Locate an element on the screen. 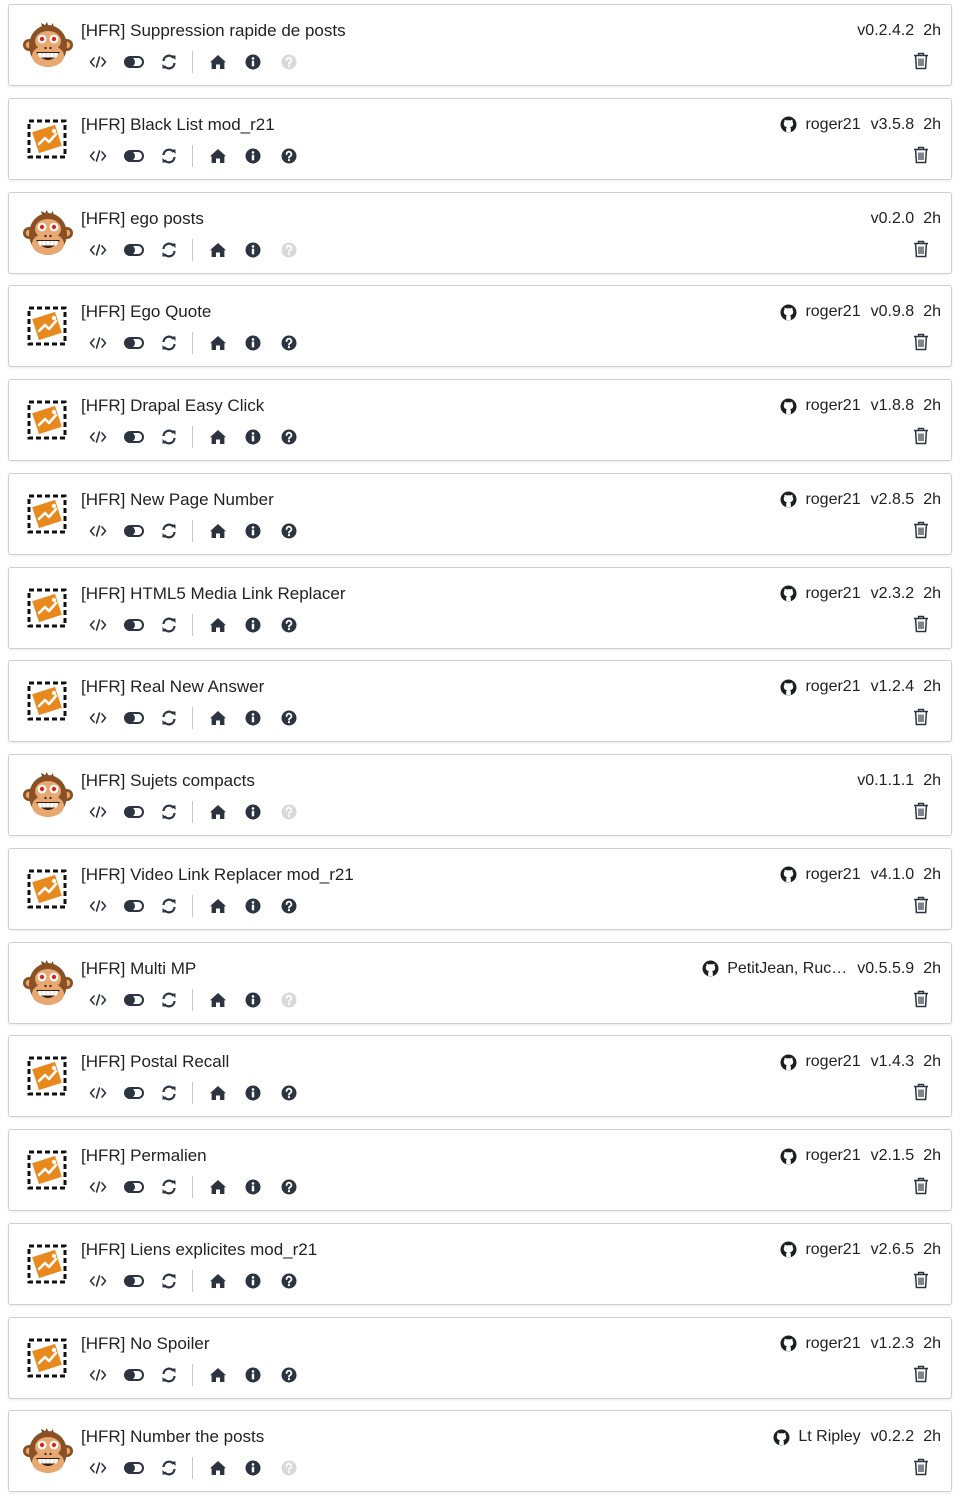 The image size is (964, 1497). script-title: [HFR] Black List mod_r21 is located at coordinates (178, 125).